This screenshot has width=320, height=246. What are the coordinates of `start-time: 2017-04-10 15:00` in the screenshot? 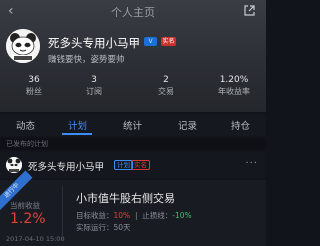 It's located at (35, 239).